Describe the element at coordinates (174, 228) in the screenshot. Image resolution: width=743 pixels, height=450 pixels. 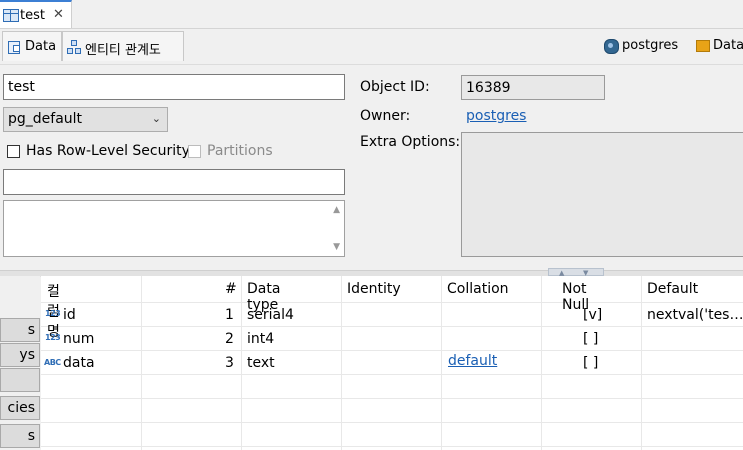
I see `description-textarea: ▲ ▼` at that location.